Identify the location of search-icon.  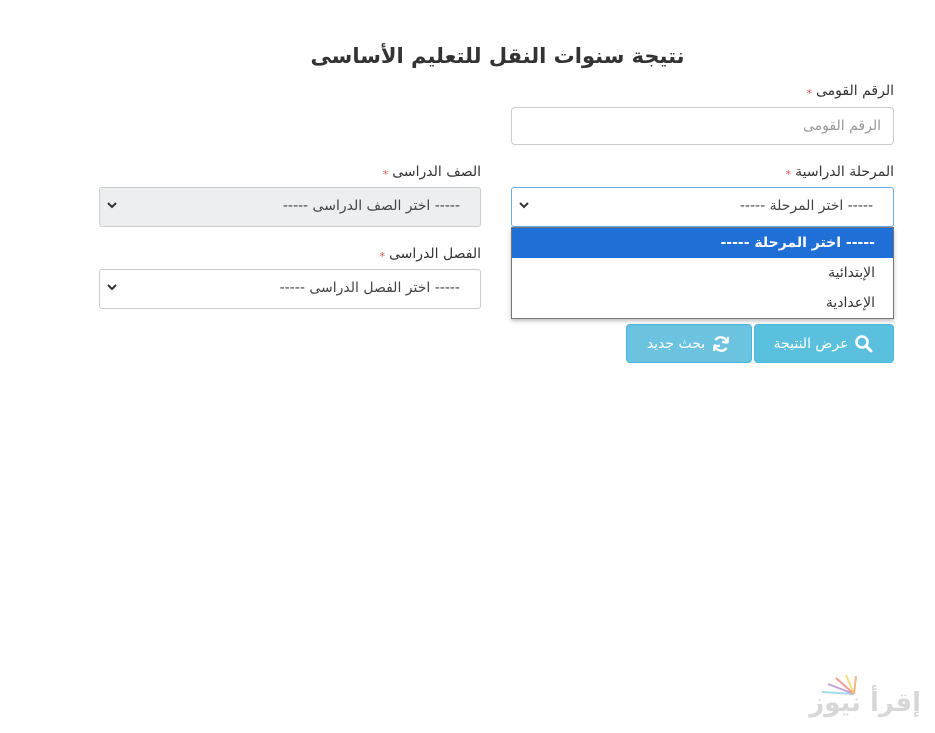
(864, 343).